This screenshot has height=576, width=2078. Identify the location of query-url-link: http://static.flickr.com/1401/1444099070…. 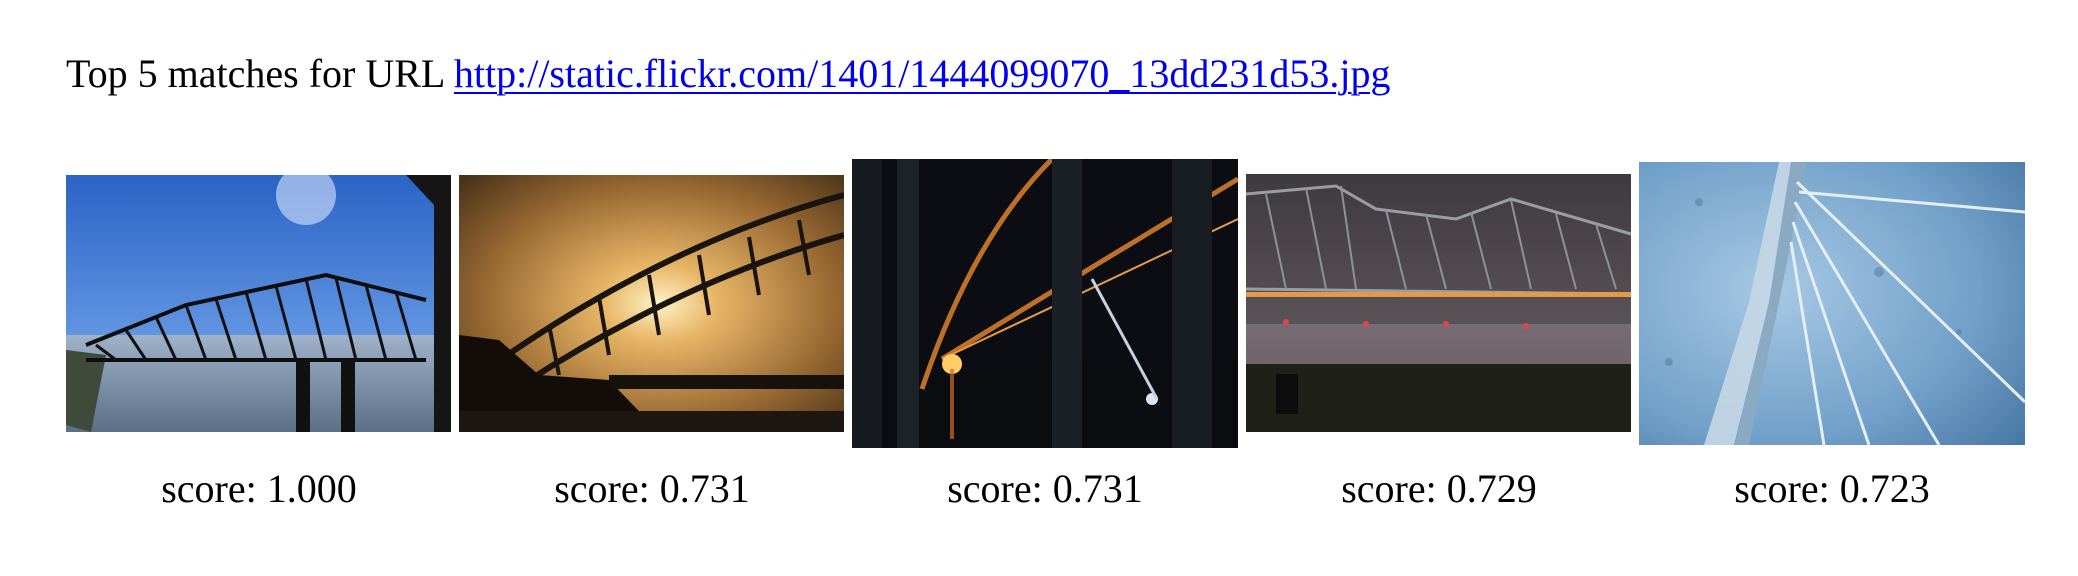
(922, 73).